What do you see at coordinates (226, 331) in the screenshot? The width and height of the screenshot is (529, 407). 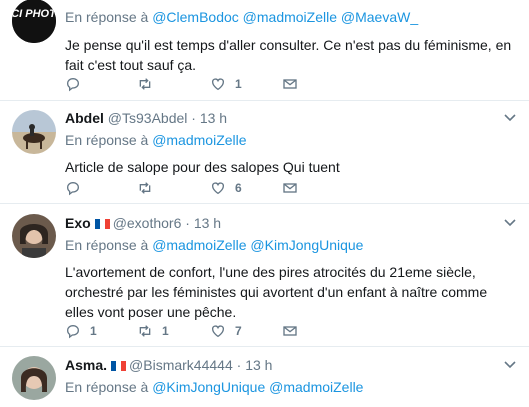 I see `like-button: 7` at bounding box center [226, 331].